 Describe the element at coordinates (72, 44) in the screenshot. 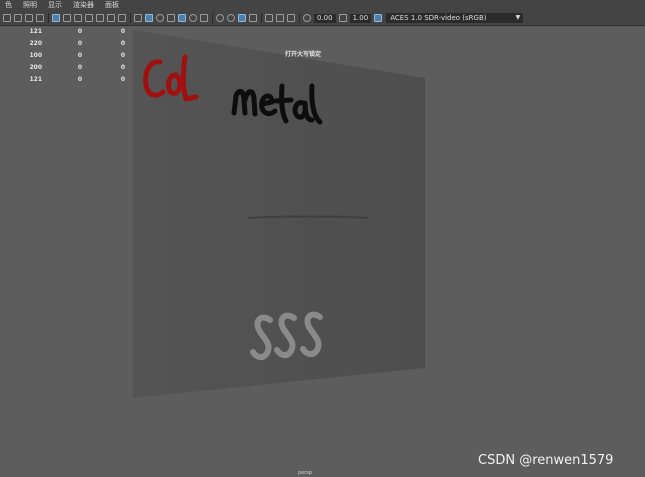

I see `hud-row: 220 0 0` at that location.